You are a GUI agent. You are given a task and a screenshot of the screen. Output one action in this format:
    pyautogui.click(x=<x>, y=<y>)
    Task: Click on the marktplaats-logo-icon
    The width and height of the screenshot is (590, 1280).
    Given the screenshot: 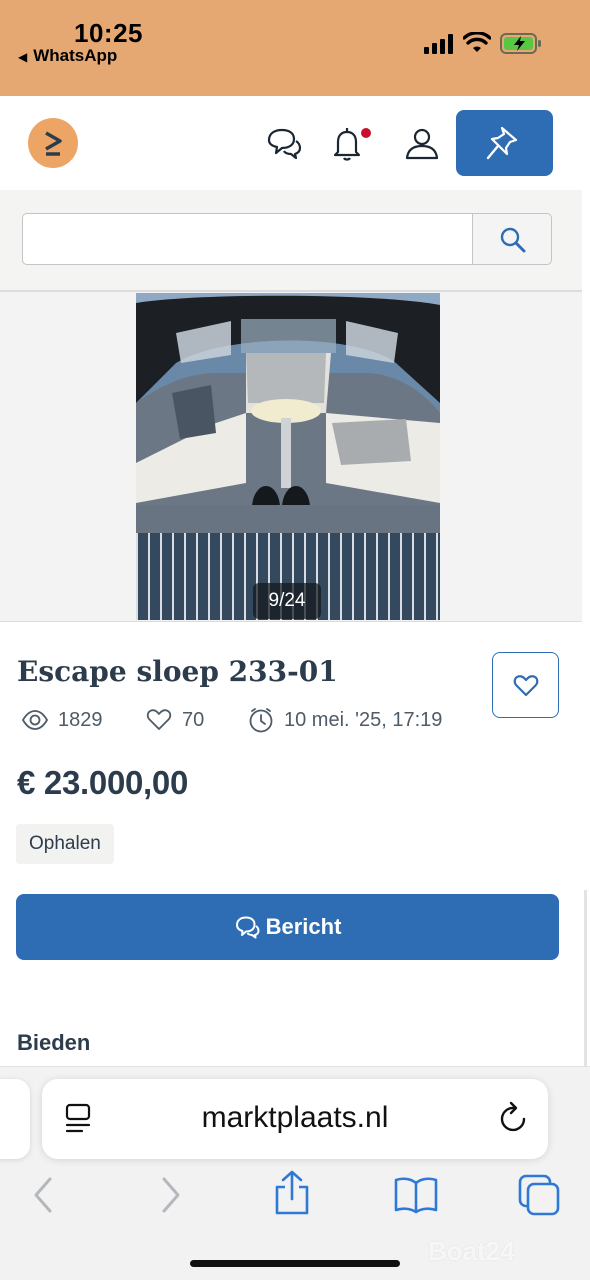 What is the action you would take?
    pyautogui.click(x=53, y=143)
    